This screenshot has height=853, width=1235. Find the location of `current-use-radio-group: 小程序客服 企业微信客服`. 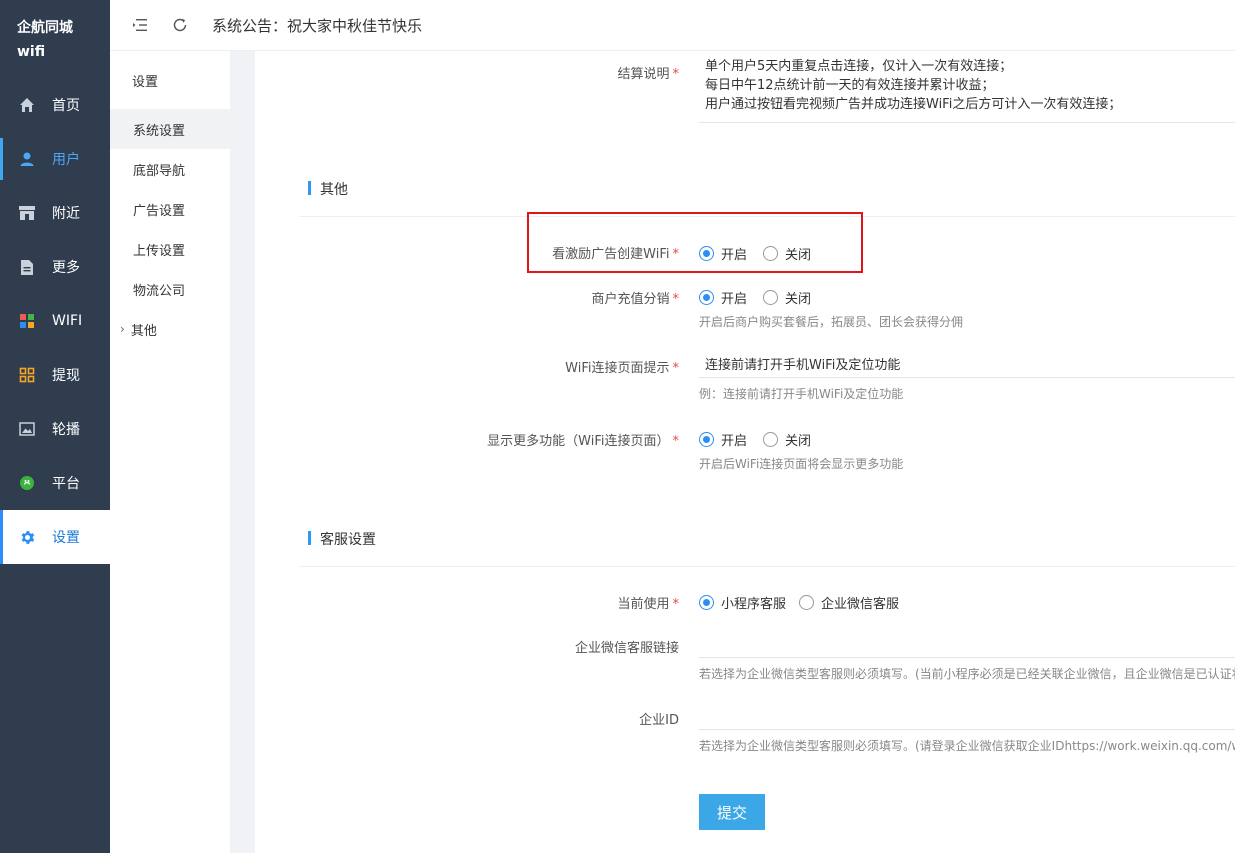

current-use-radio-group: 小程序客服 企业微信客服 is located at coordinates (807, 602).